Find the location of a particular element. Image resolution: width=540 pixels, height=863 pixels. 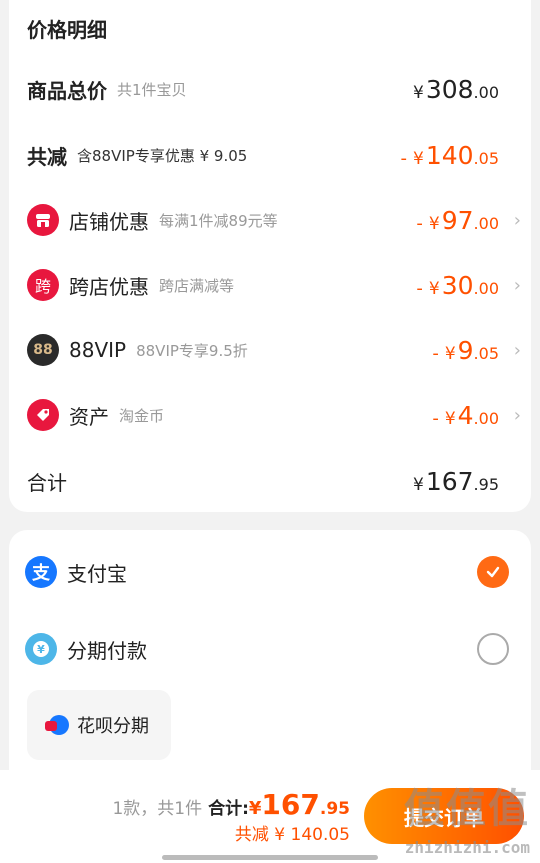

row-sub: 共1件宝贝 is located at coordinates (152, 89).